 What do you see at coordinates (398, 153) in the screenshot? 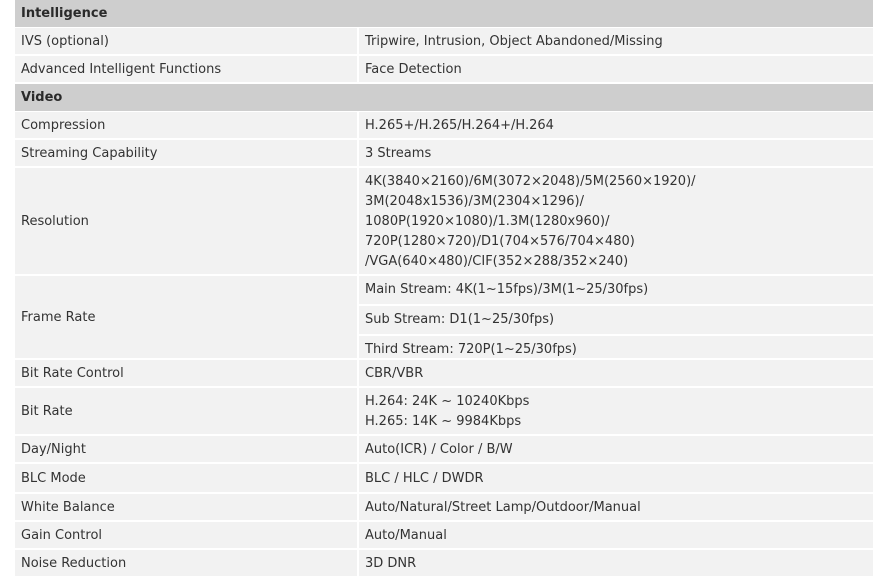
I see `row-value: 3 Streams` at bounding box center [398, 153].